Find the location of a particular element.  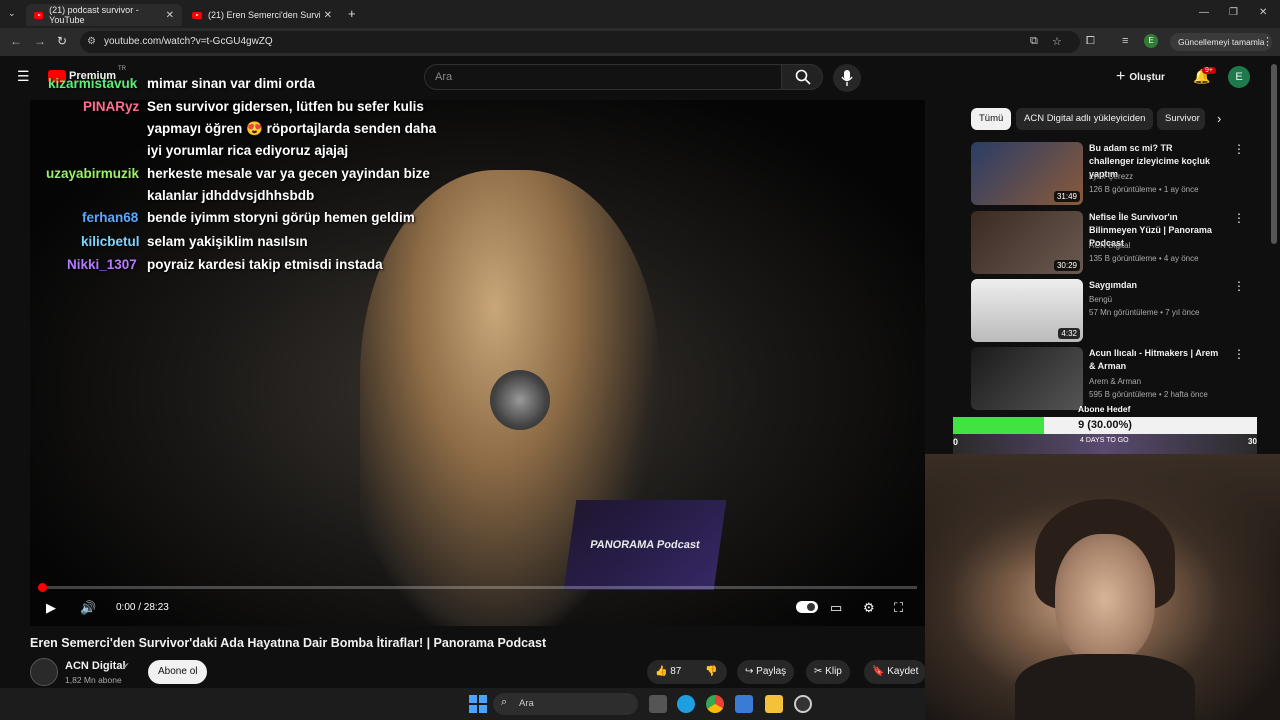

theater-mode-icon: ⛶ is located at coordinates (898, 608).